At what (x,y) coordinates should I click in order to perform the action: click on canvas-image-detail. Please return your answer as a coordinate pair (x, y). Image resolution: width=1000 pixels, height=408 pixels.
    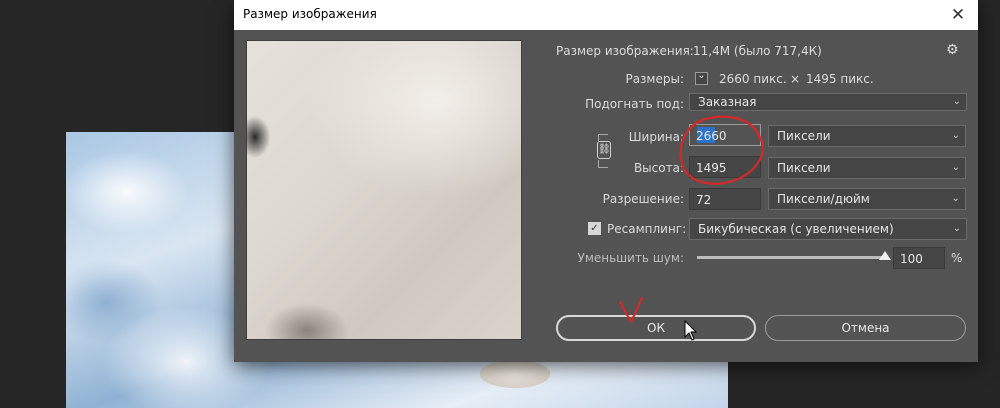
    Looking at the image, I should click on (515, 374).